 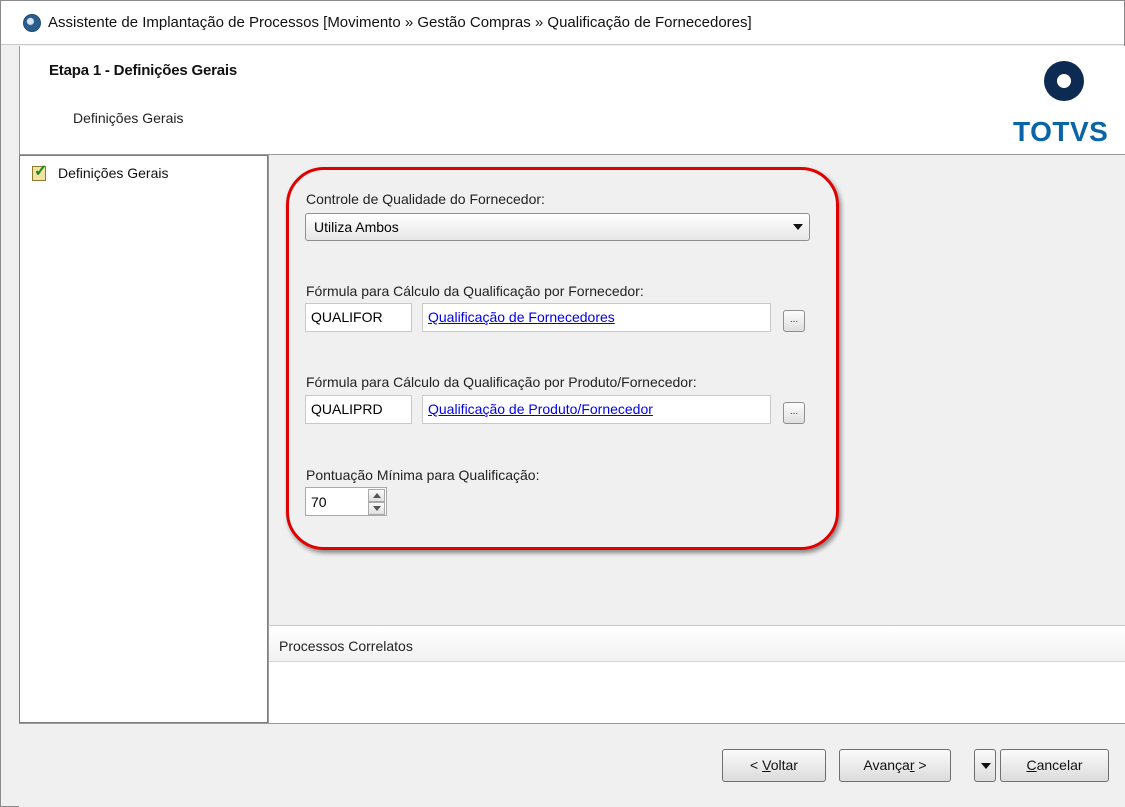 What do you see at coordinates (521, 317) in the screenshot?
I see `supplier-formula-link: Qualificação de Fornecedores` at bounding box center [521, 317].